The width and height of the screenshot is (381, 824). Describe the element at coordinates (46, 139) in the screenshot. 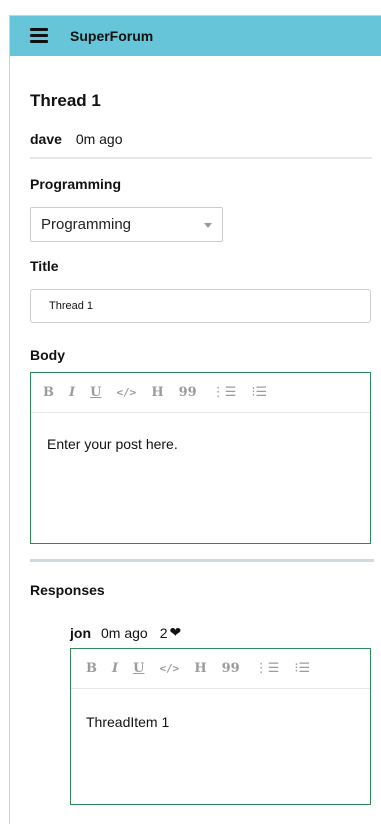

I see `thread-author: dave` at that location.